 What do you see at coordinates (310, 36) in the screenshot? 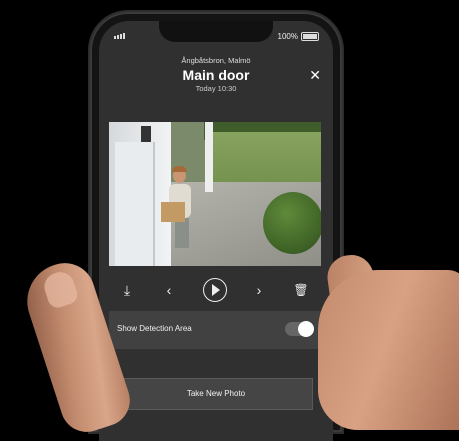
I see `battery-icon` at bounding box center [310, 36].